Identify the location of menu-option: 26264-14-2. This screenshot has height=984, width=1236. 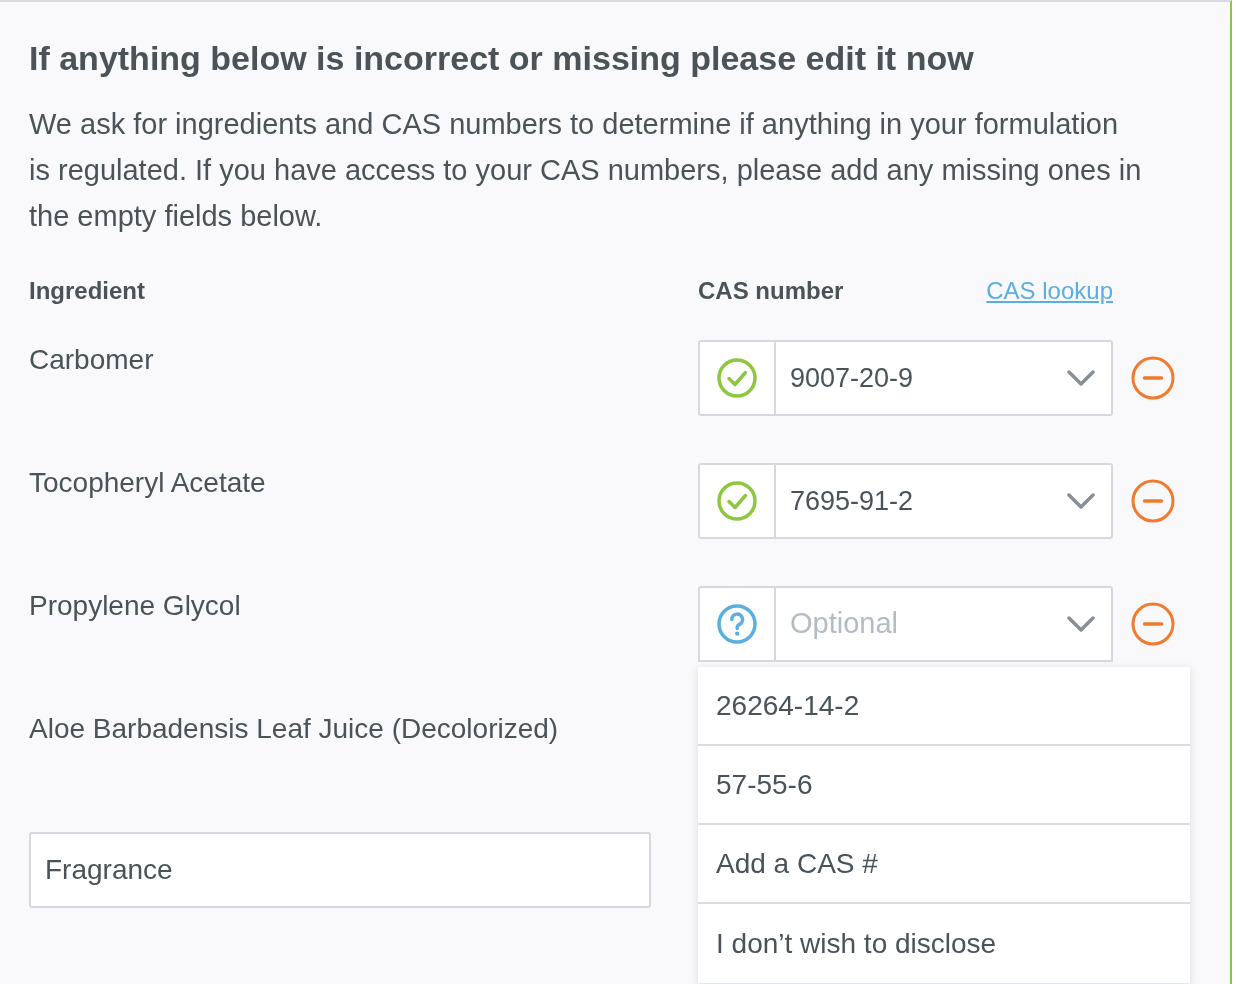
(944, 706).